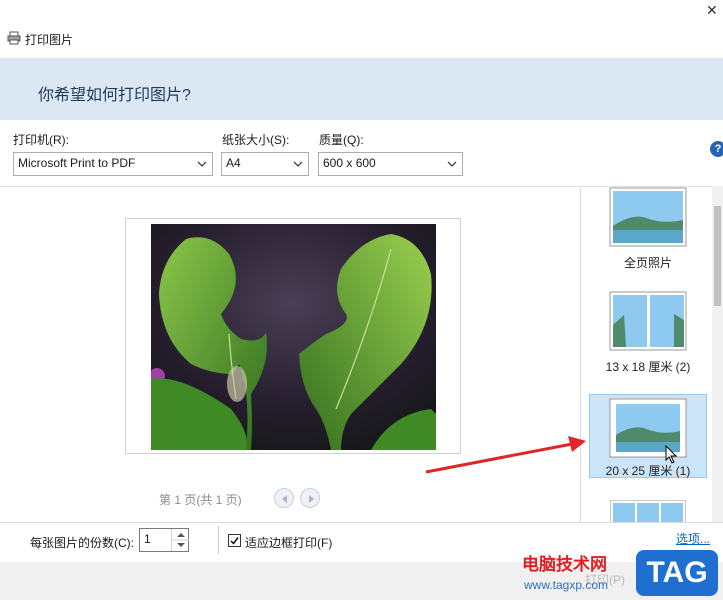  I want to click on watermark-logo: TAG, so click(677, 573).